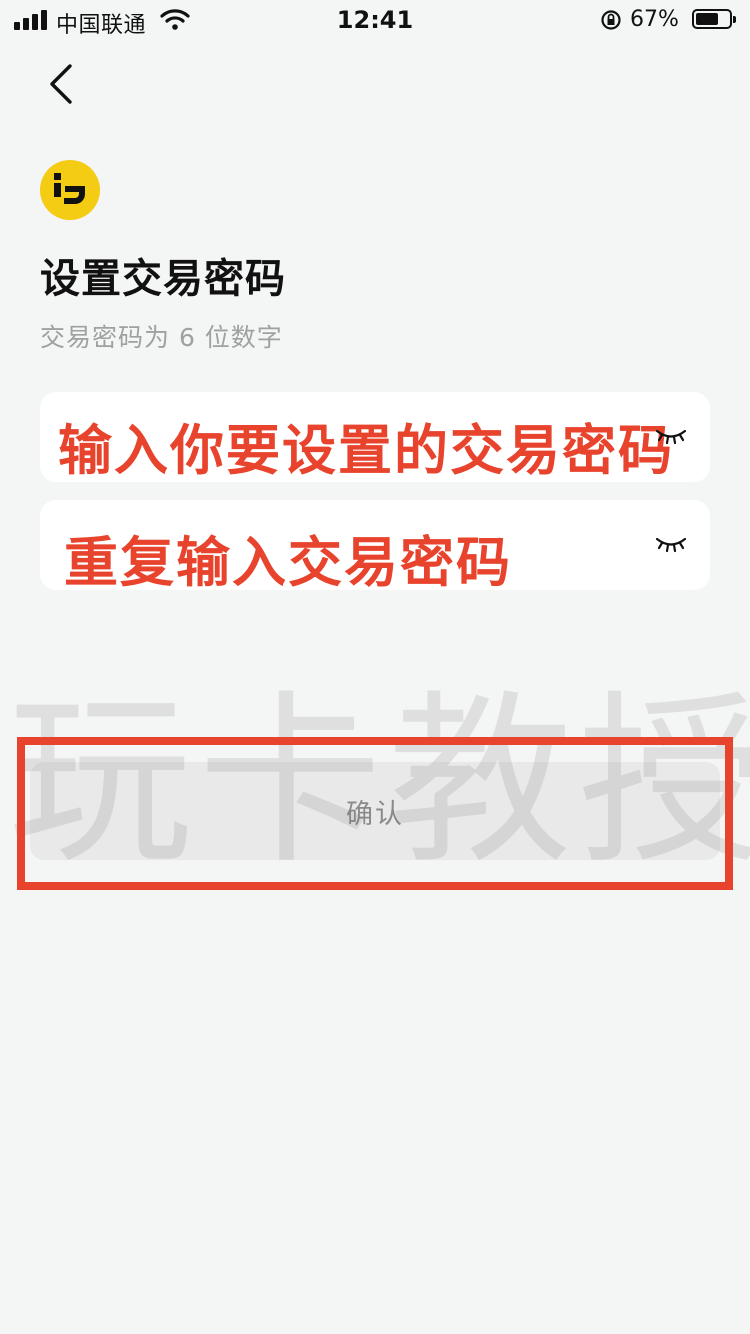 This screenshot has width=750, height=1334. I want to click on battery-icon, so click(714, 19).